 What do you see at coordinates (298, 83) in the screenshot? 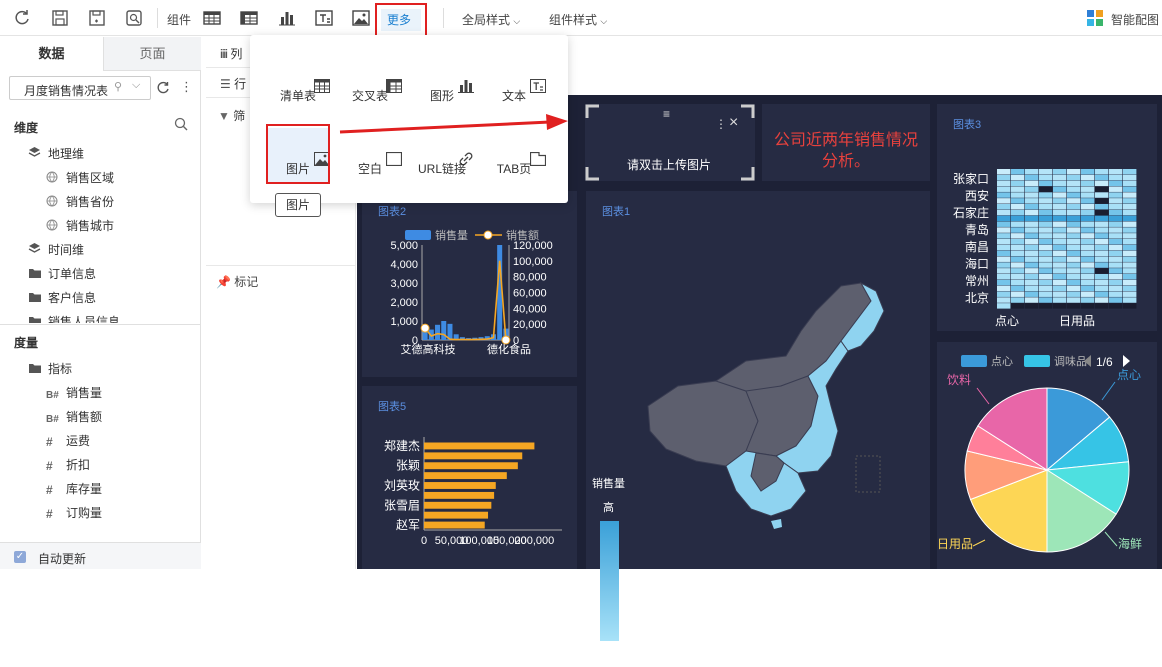
I see `popup-item-list-table: 清单表` at bounding box center [298, 83].